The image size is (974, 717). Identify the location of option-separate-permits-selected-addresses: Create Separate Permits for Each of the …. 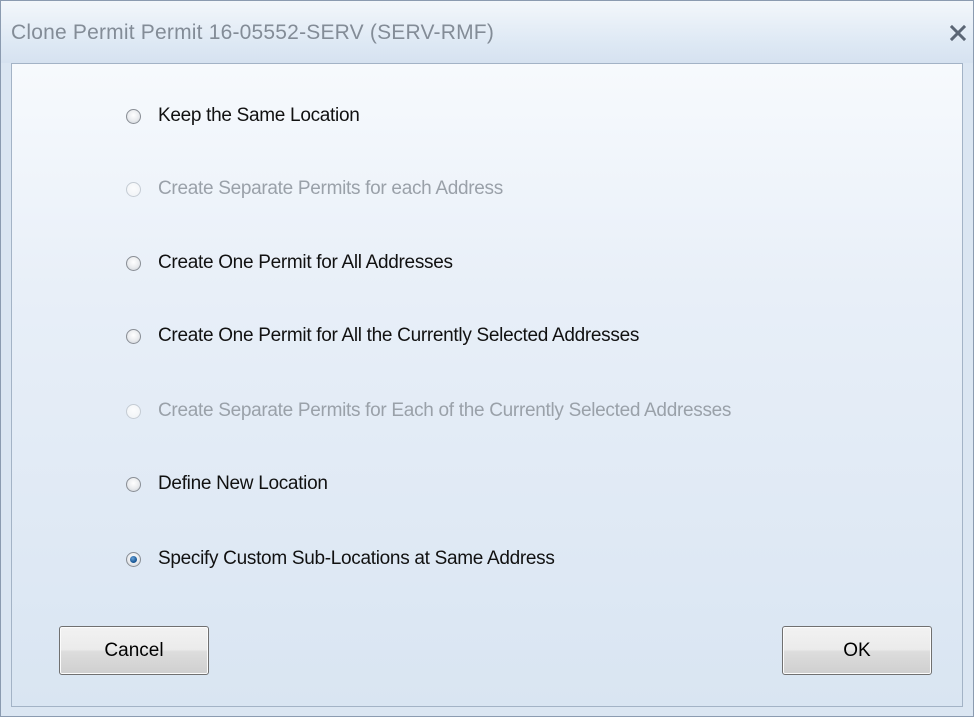
(428, 411).